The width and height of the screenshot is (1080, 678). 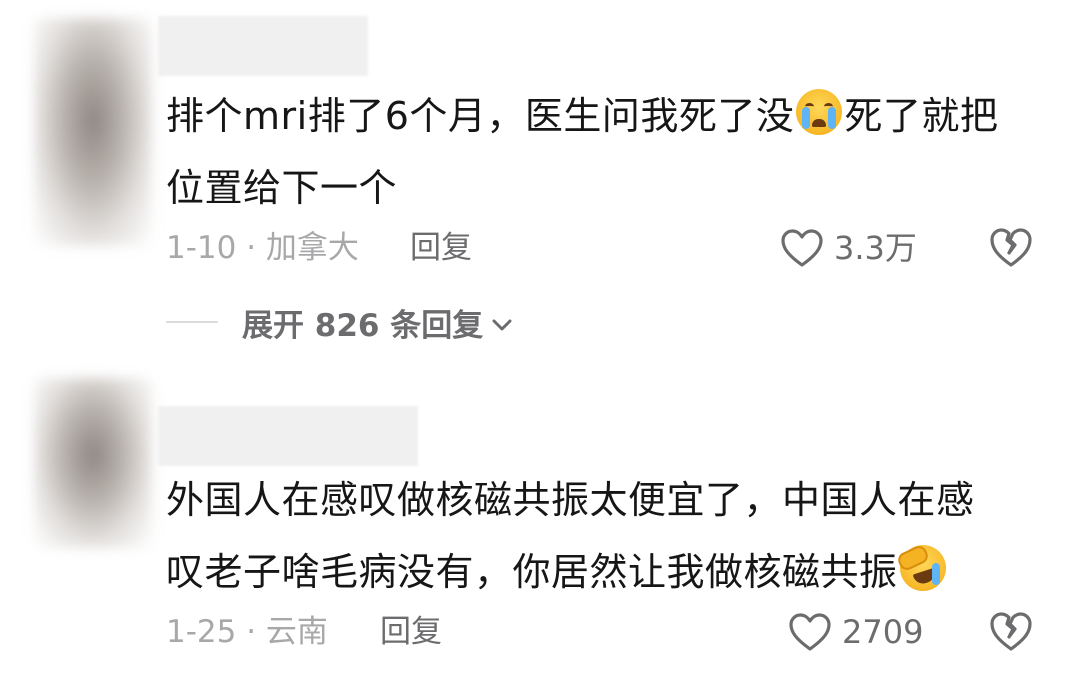 I want to click on like-count: 2709, so click(x=883, y=632).